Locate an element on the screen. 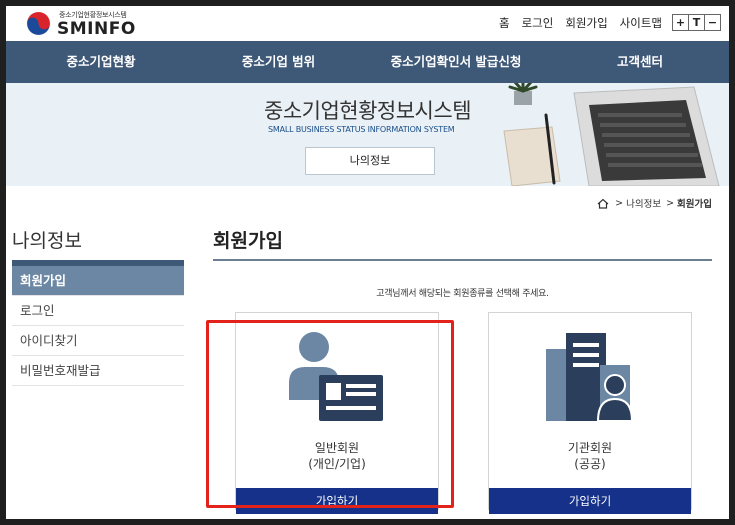 Image resolution: width=735 pixels, height=525 pixels. sidebar-title: 나의정보 is located at coordinates (47, 241).